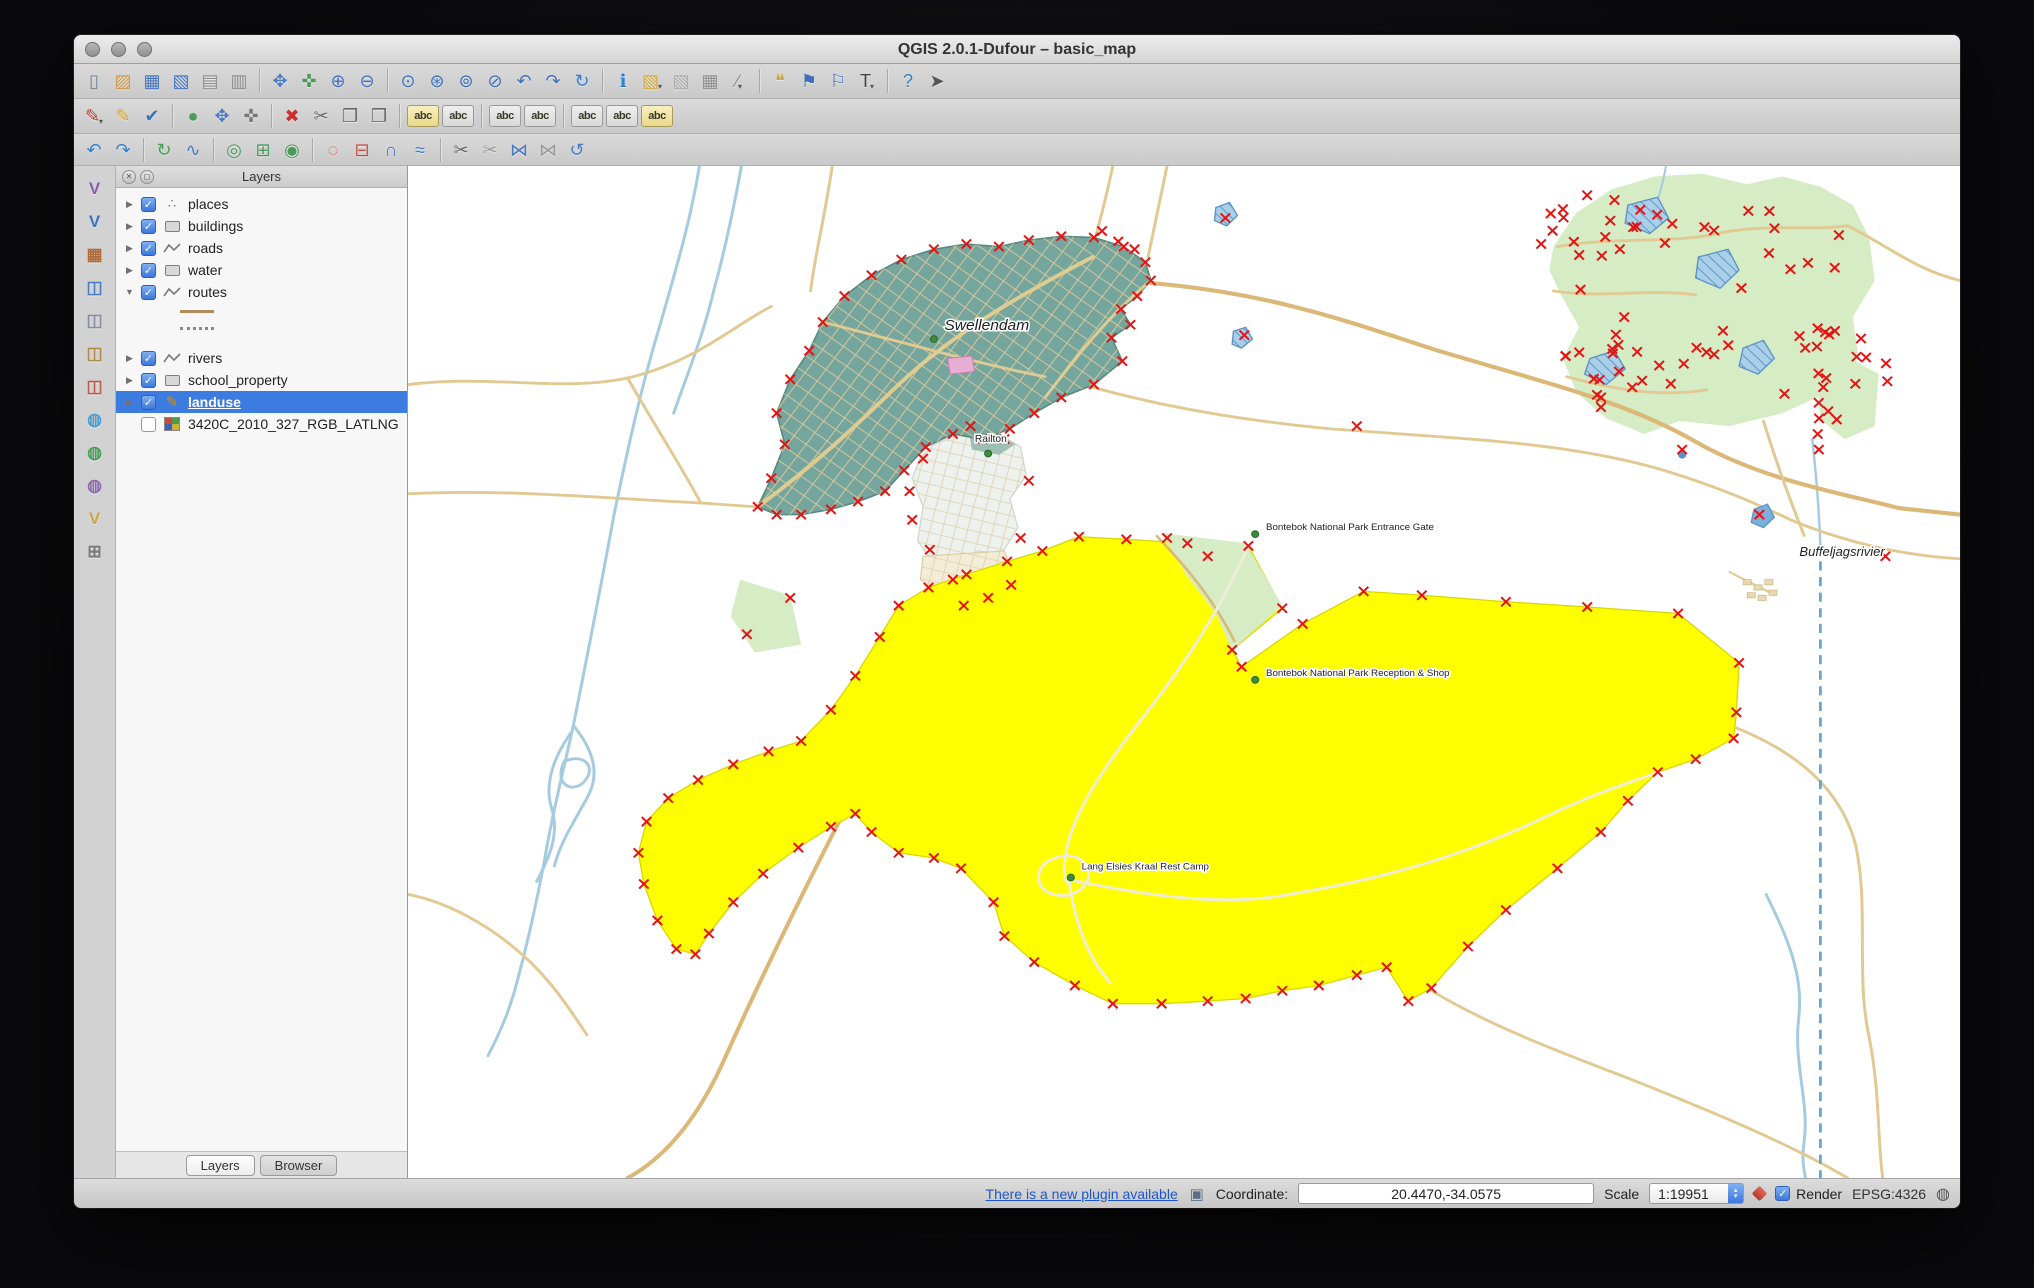  What do you see at coordinates (123, 149) in the screenshot?
I see `redo-button: ↷` at bounding box center [123, 149].